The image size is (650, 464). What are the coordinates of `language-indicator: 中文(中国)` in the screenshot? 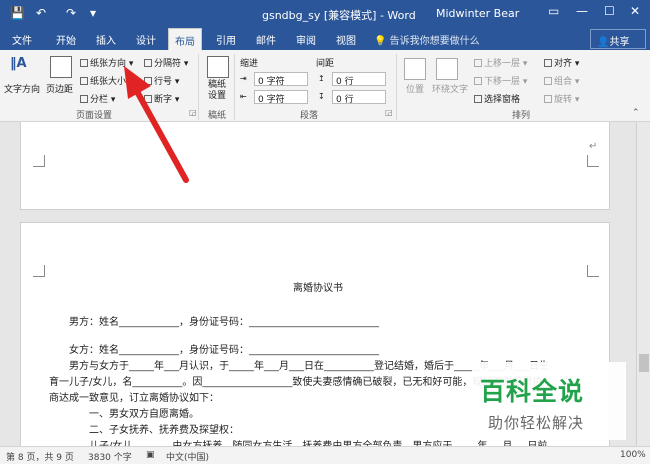 It's located at (187, 456).